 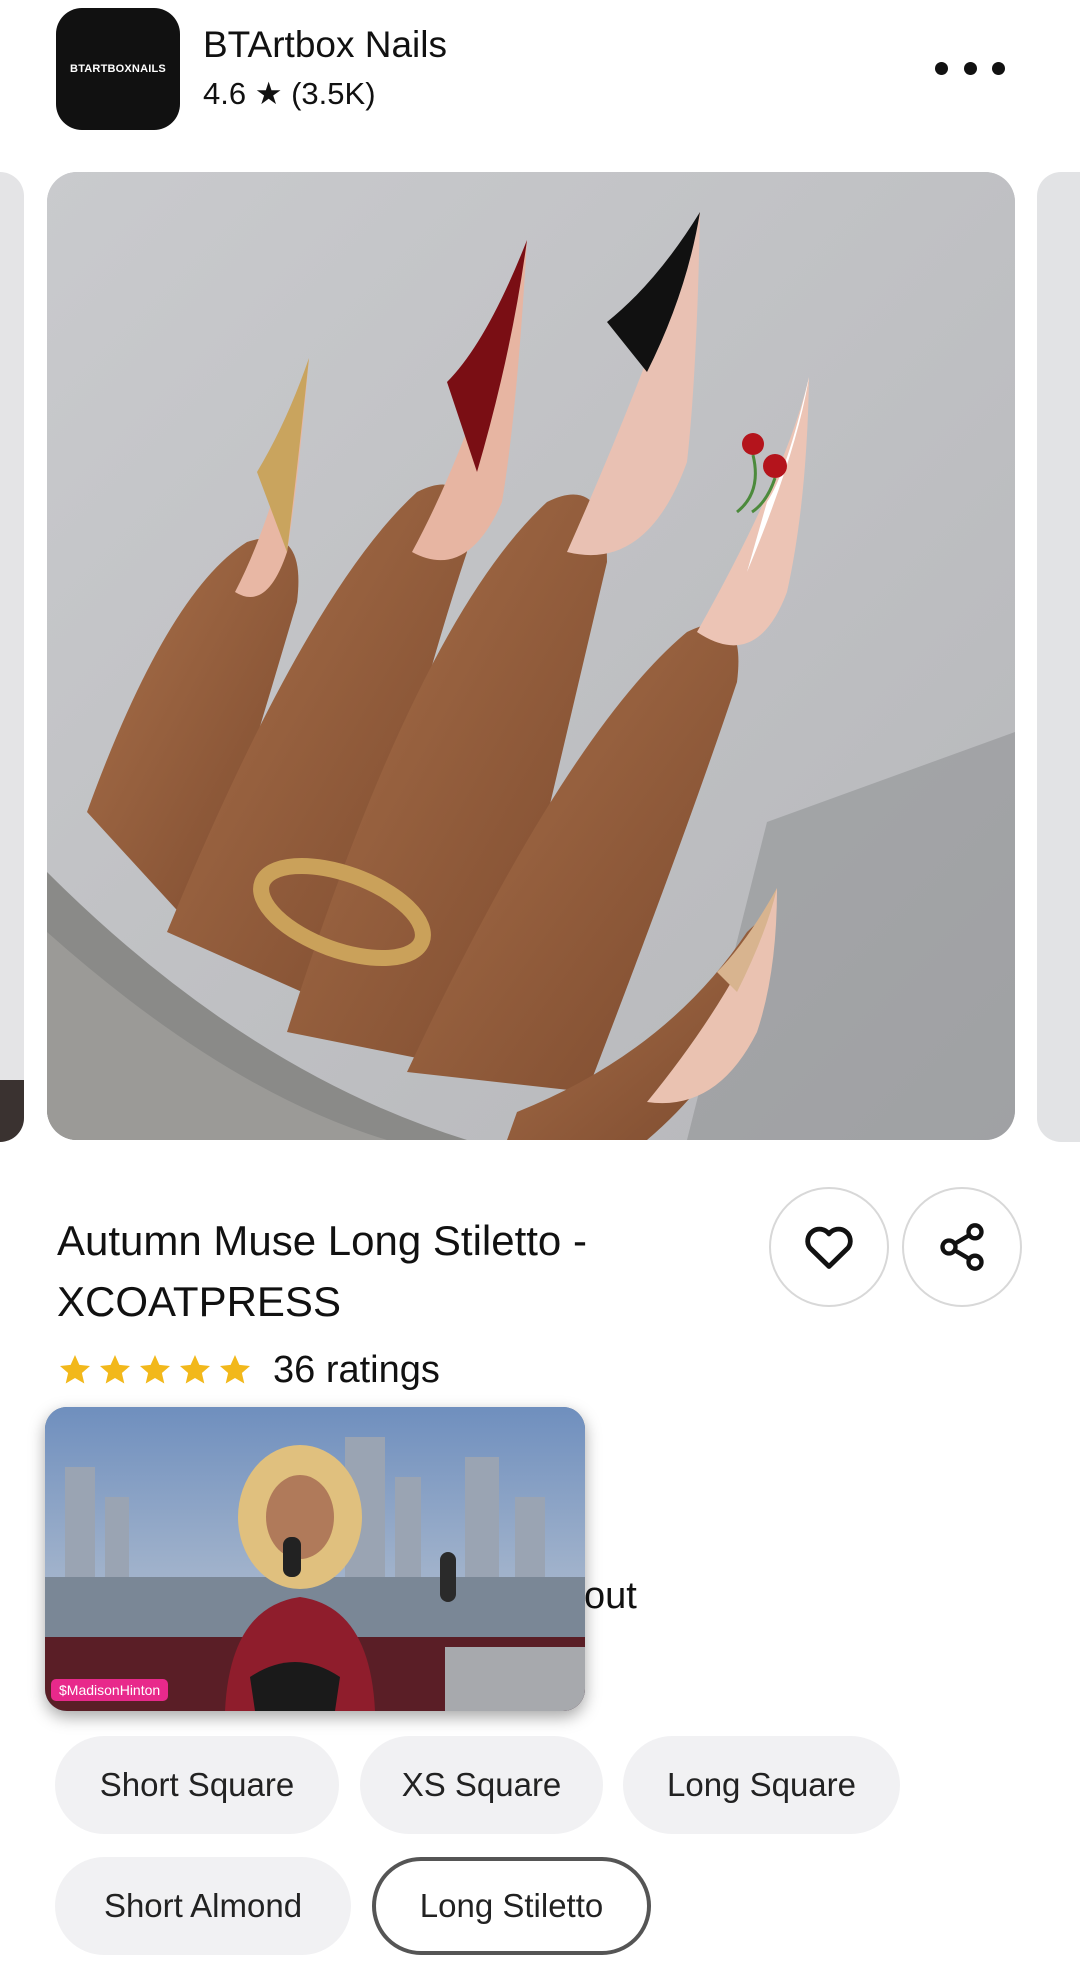 I want to click on shop-logo: BTARTBOXNAILS, so click(x=118, y=69).